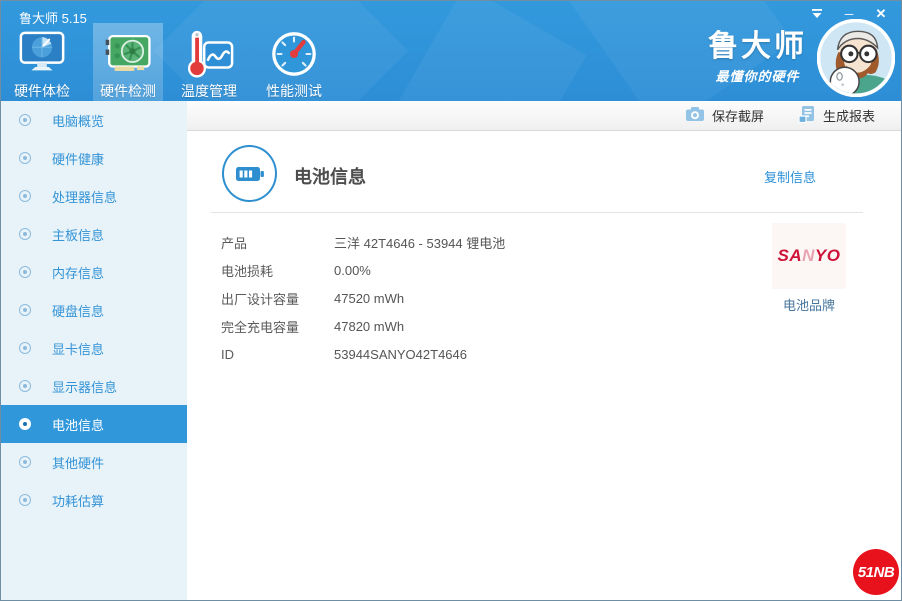  Describe the element at coordinates (128, 91) in the screenshot. I see `tab-label: 硬件检测` at that location.